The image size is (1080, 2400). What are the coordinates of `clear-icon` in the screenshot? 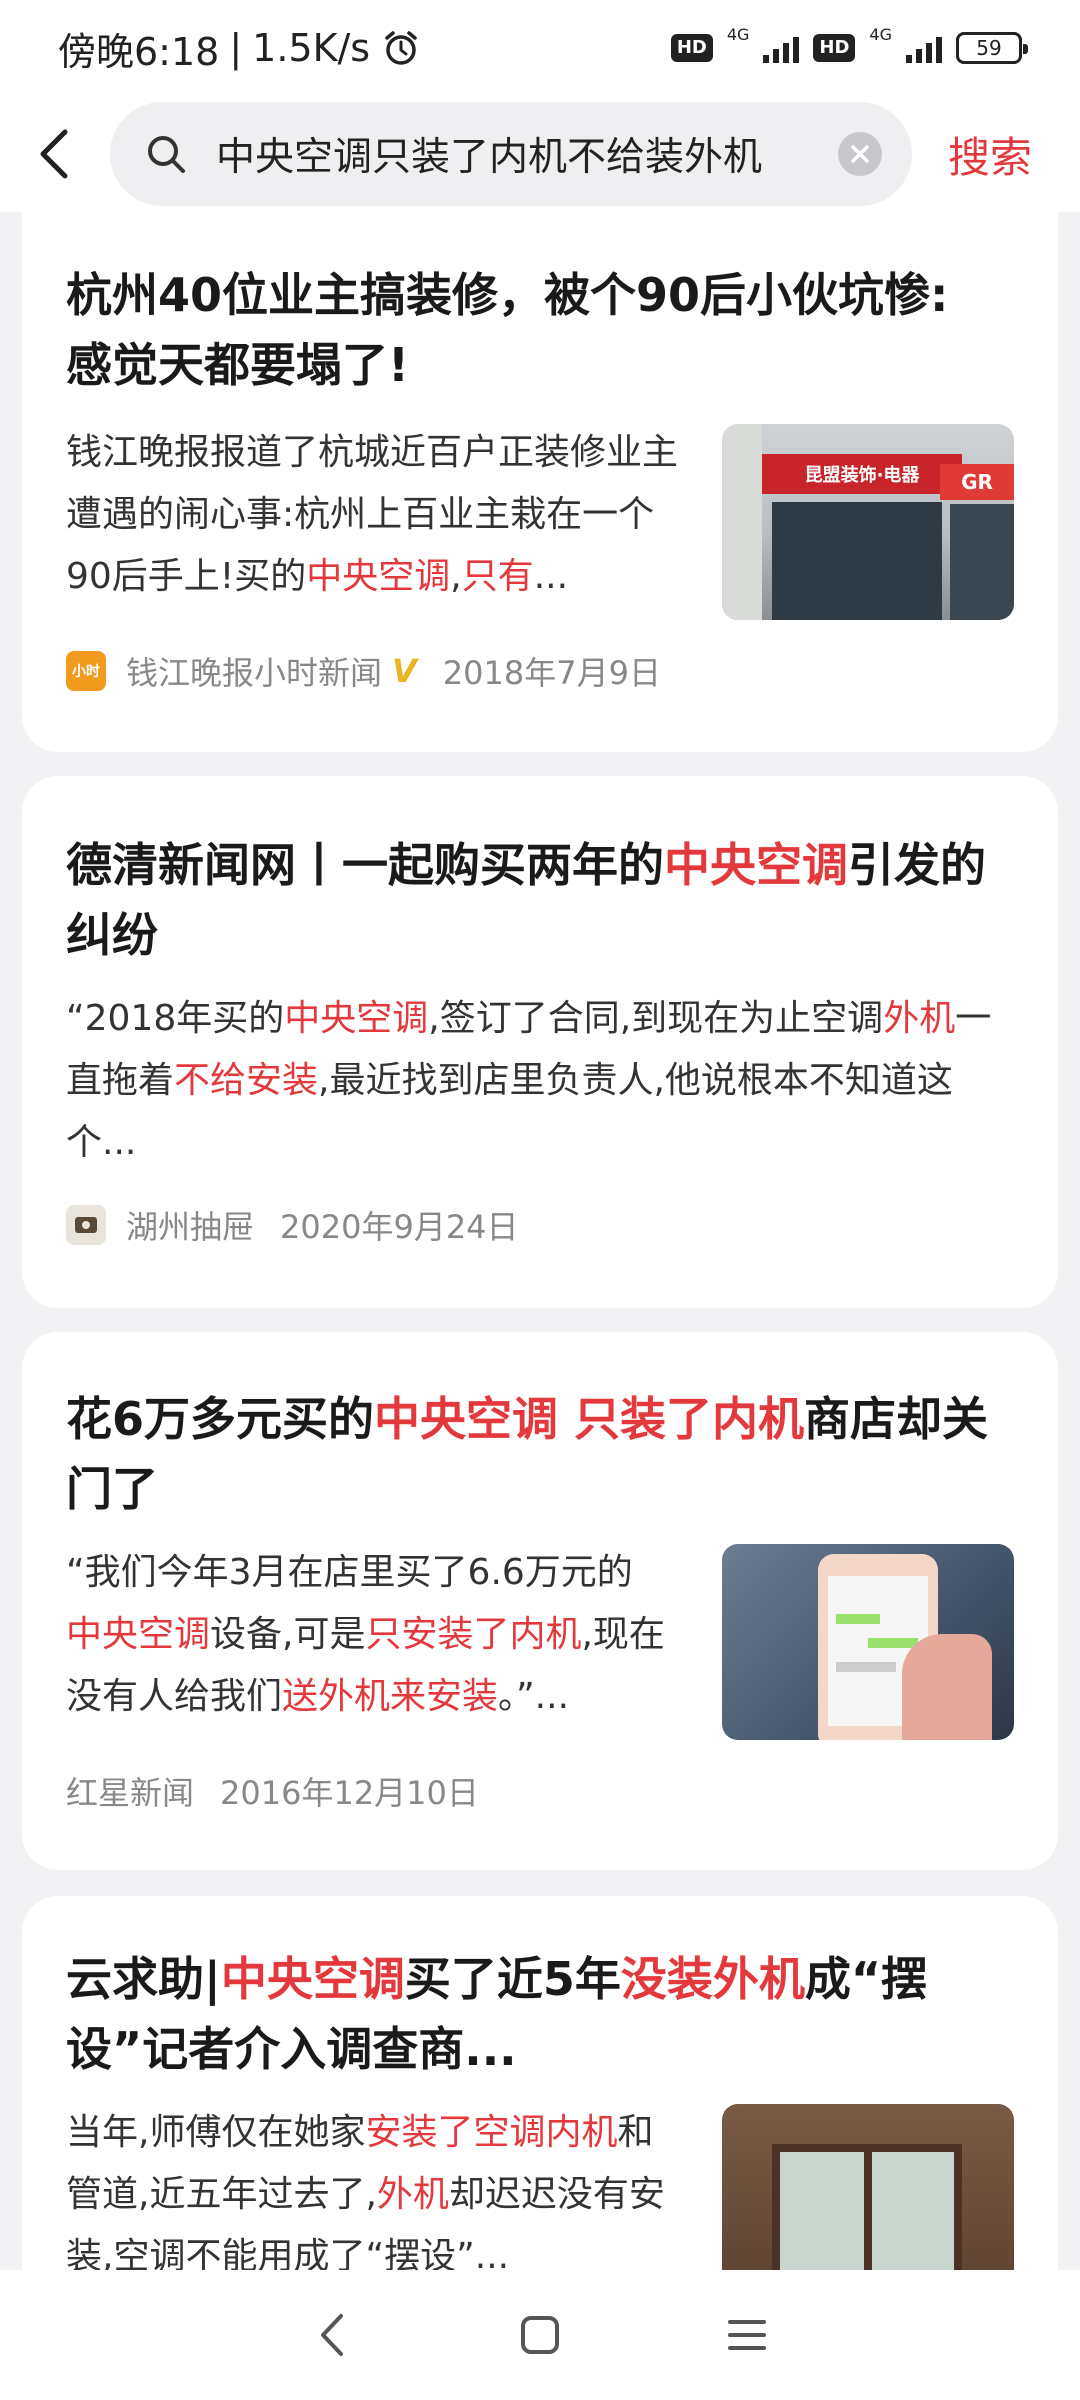 It's located at (860, 154).